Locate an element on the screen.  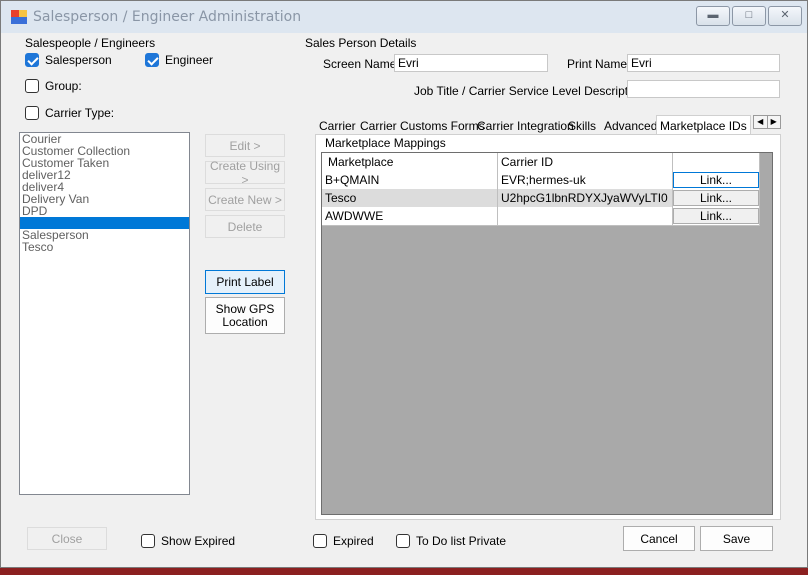
list-item: Tesco is located at coordinates (104, 247).